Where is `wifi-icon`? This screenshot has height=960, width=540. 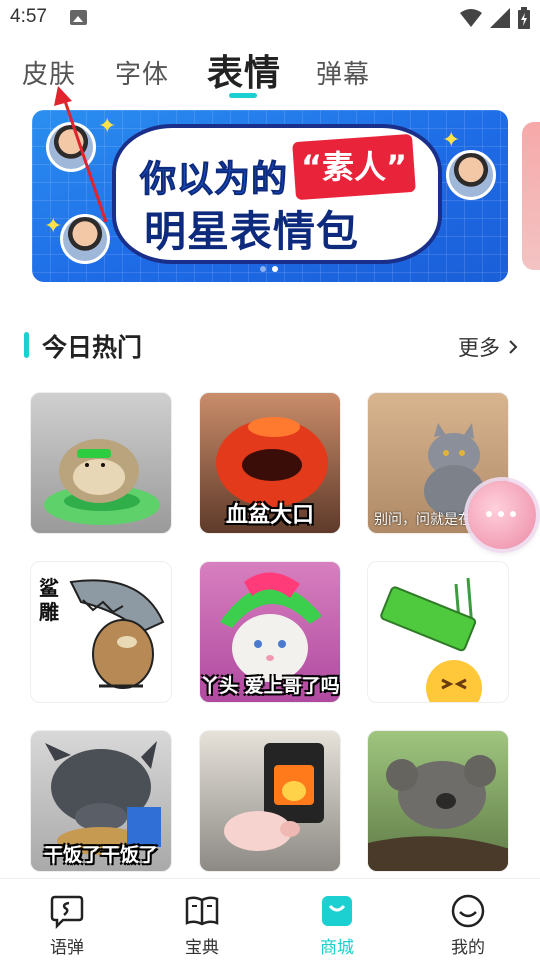 wifi-icon is located at coordinates (471, 18).